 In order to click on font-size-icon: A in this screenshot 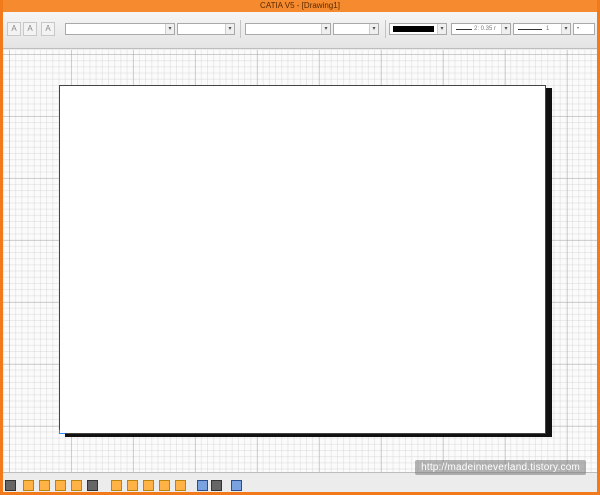, I will do `click(30, 29)`.